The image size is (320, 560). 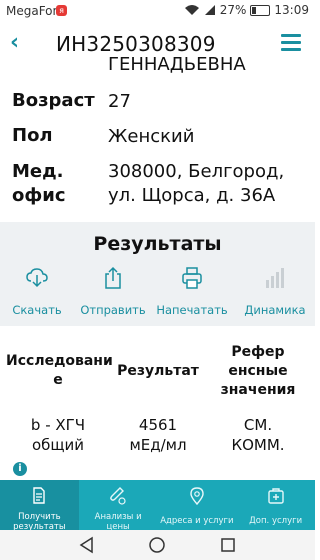 What do you see at coordinates (39, 495) in the screenshot?
I see `document-icon` at bounding box center [39, 495].